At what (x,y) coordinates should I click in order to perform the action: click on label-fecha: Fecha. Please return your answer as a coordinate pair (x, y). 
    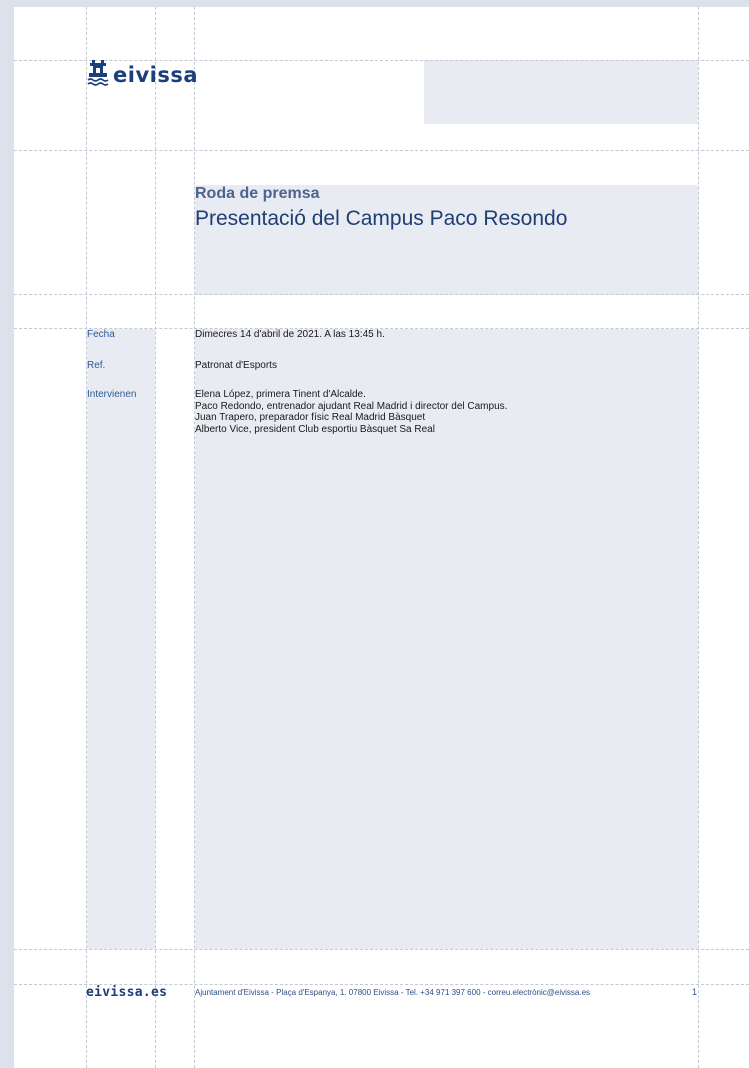
    Looking at the image, I should click on (101, 334).